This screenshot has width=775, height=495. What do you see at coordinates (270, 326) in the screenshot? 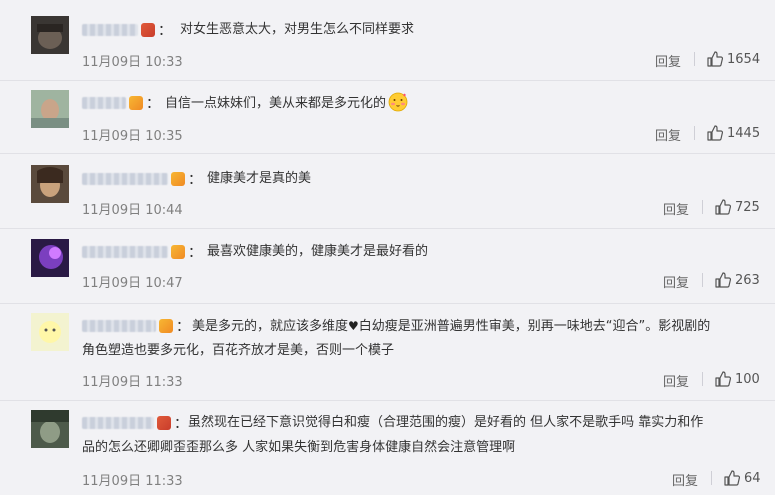
I see `comment-text-part: 美是多元的，就应该多维度` at bounding box center [270, 326].